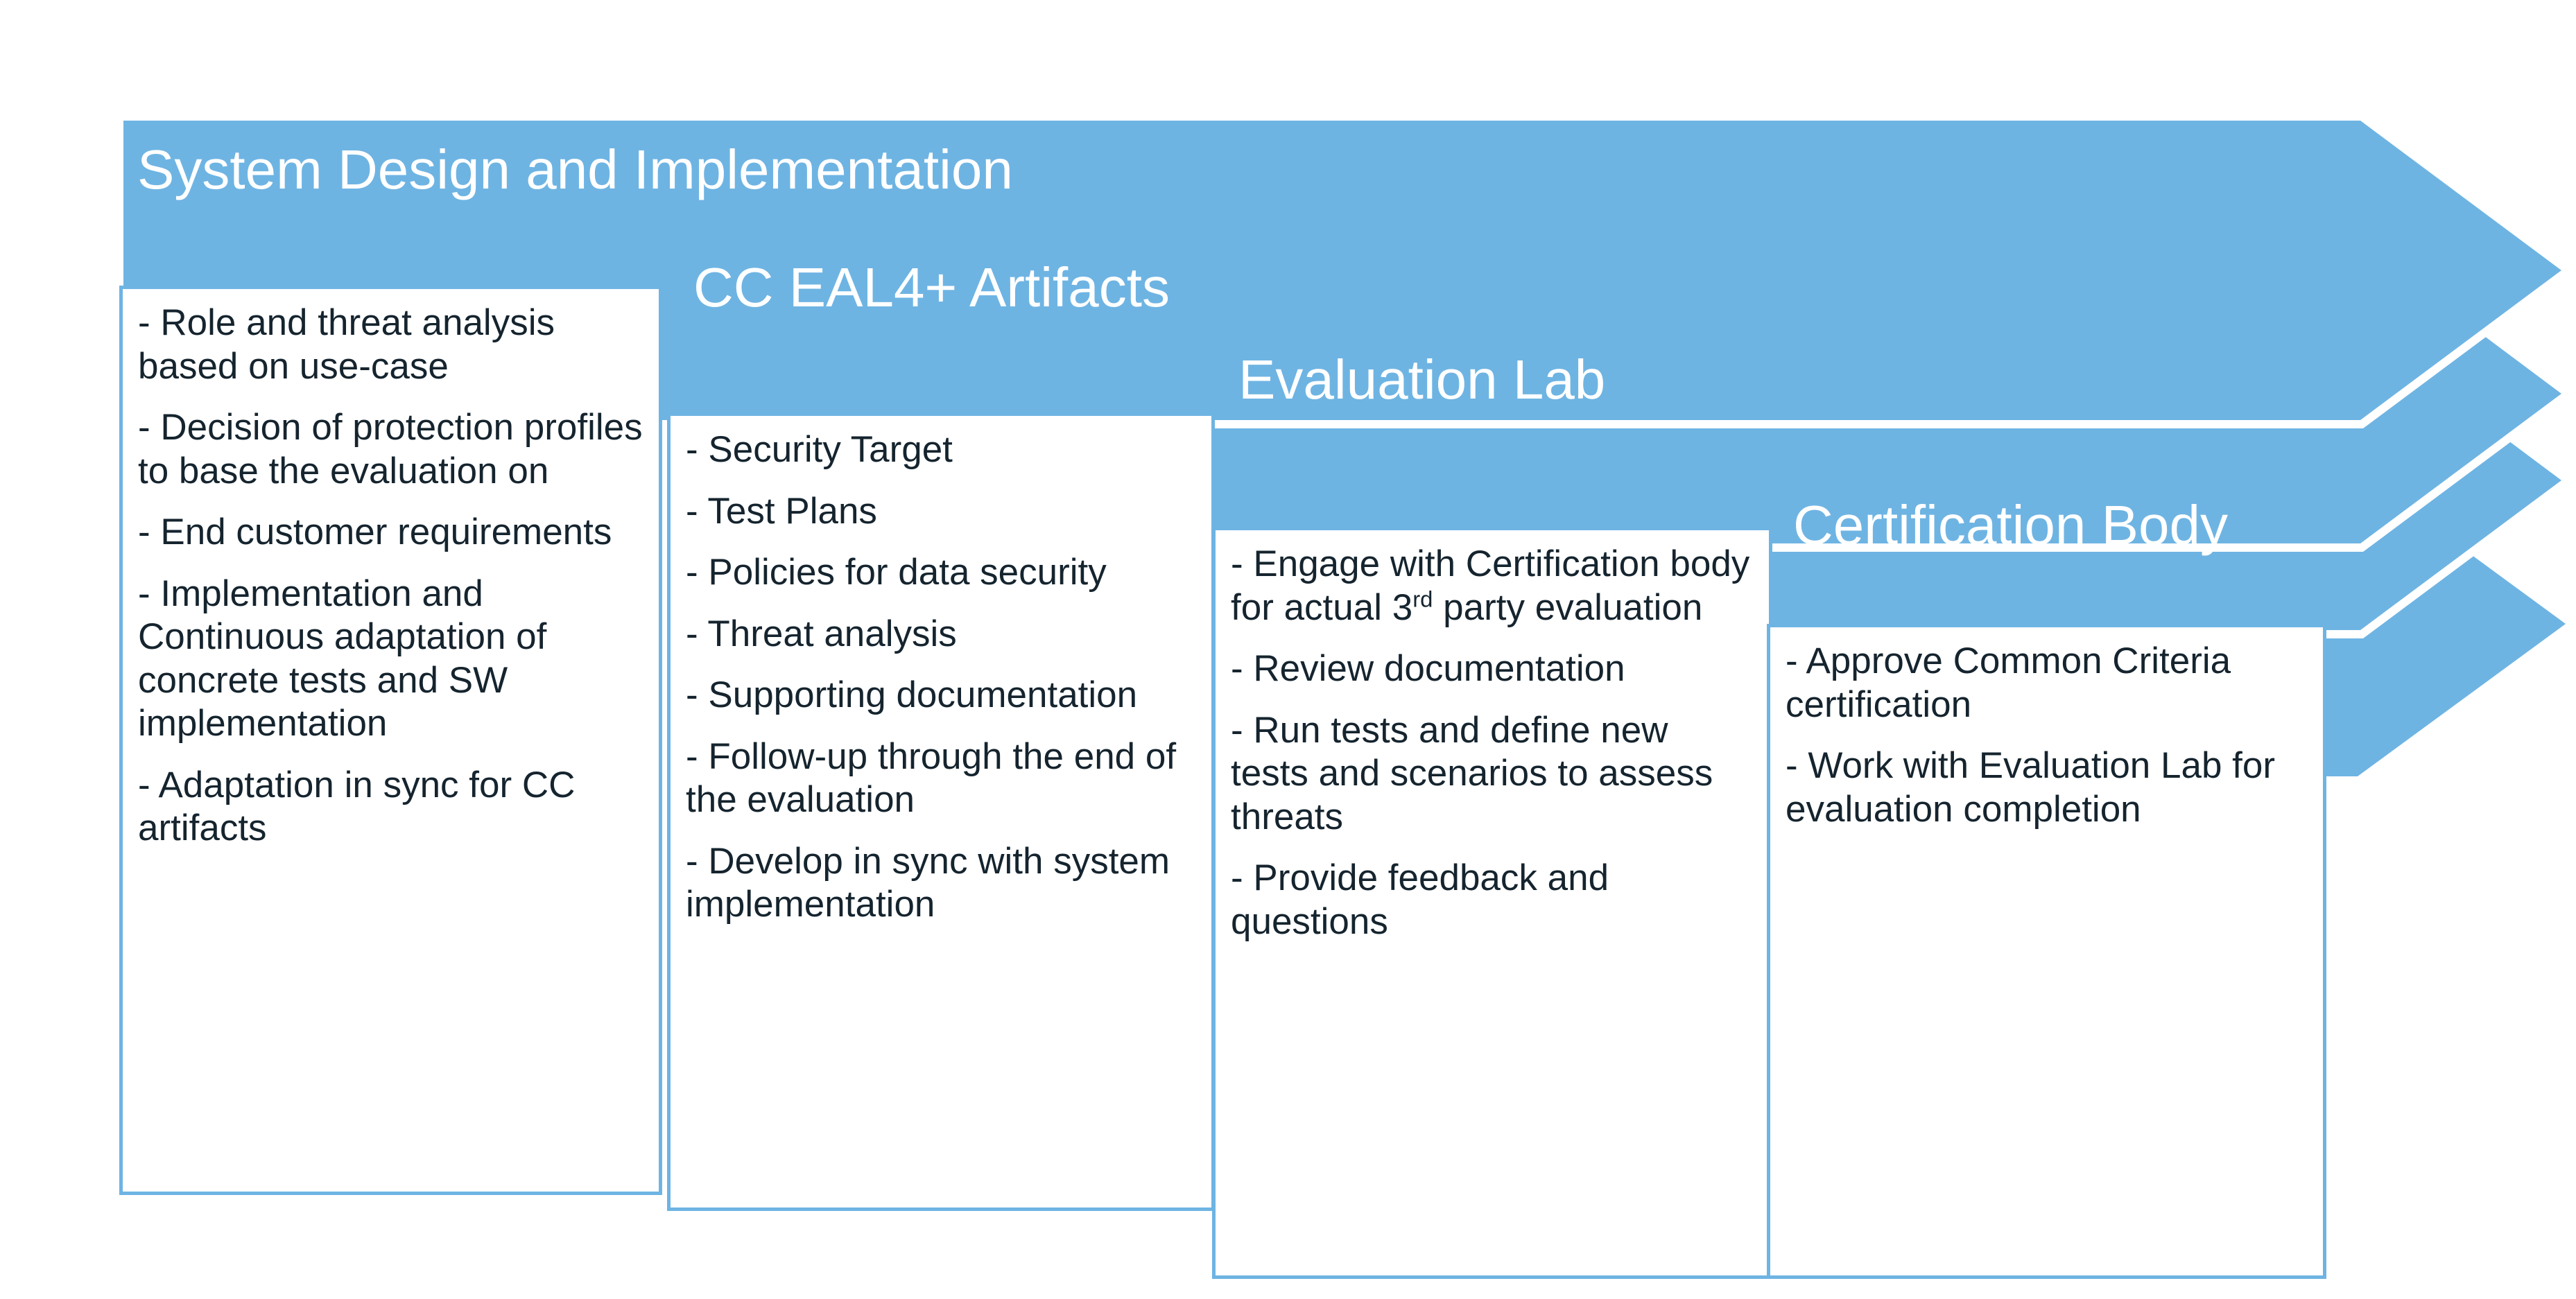  I want to click on list-item: - Security Target, so click(819, 449).